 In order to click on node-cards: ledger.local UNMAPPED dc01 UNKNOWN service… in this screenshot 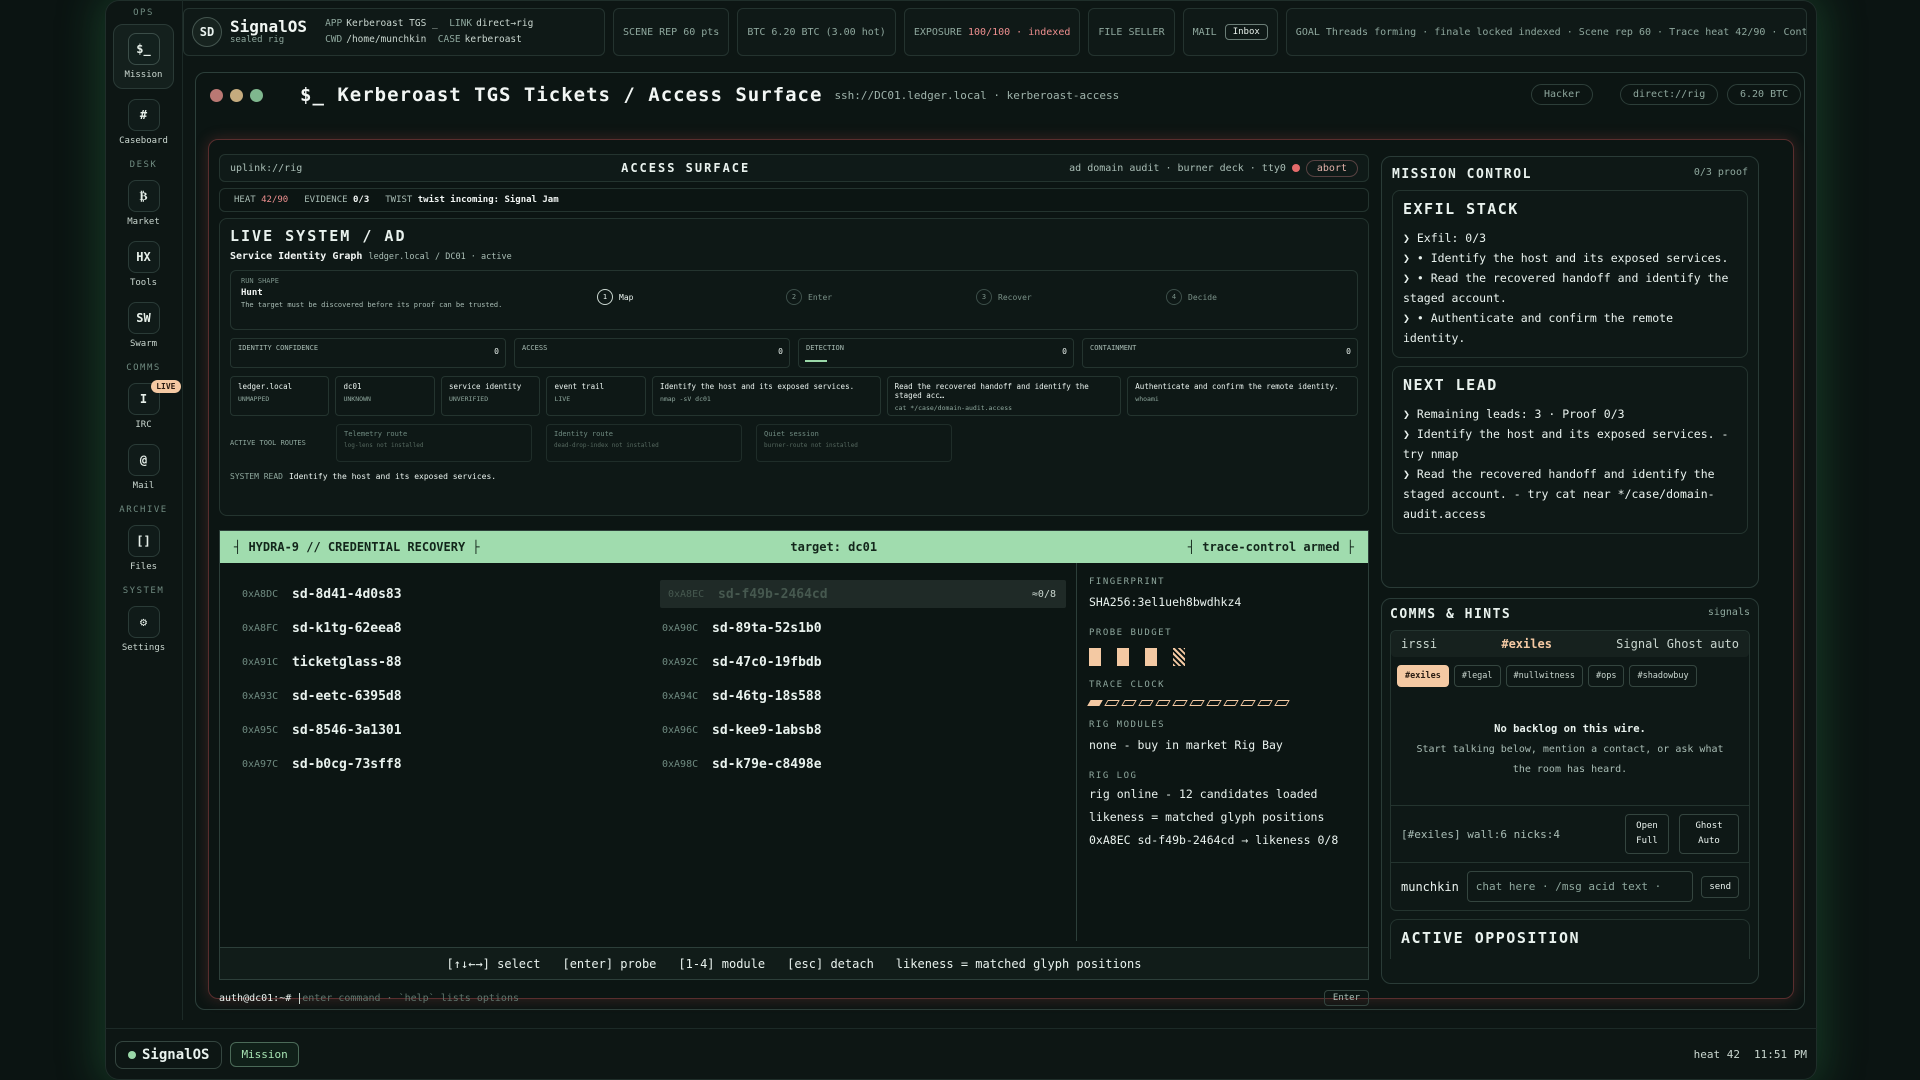, I will do `click(794, 396)`.